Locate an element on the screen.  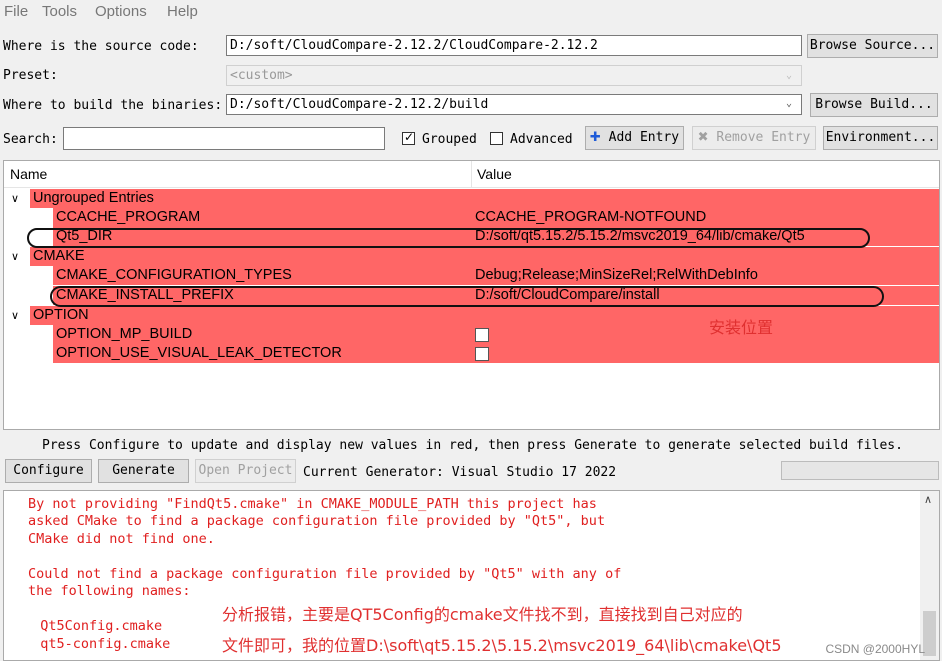
configure-button: Configure is located at coordinates (48, 471).